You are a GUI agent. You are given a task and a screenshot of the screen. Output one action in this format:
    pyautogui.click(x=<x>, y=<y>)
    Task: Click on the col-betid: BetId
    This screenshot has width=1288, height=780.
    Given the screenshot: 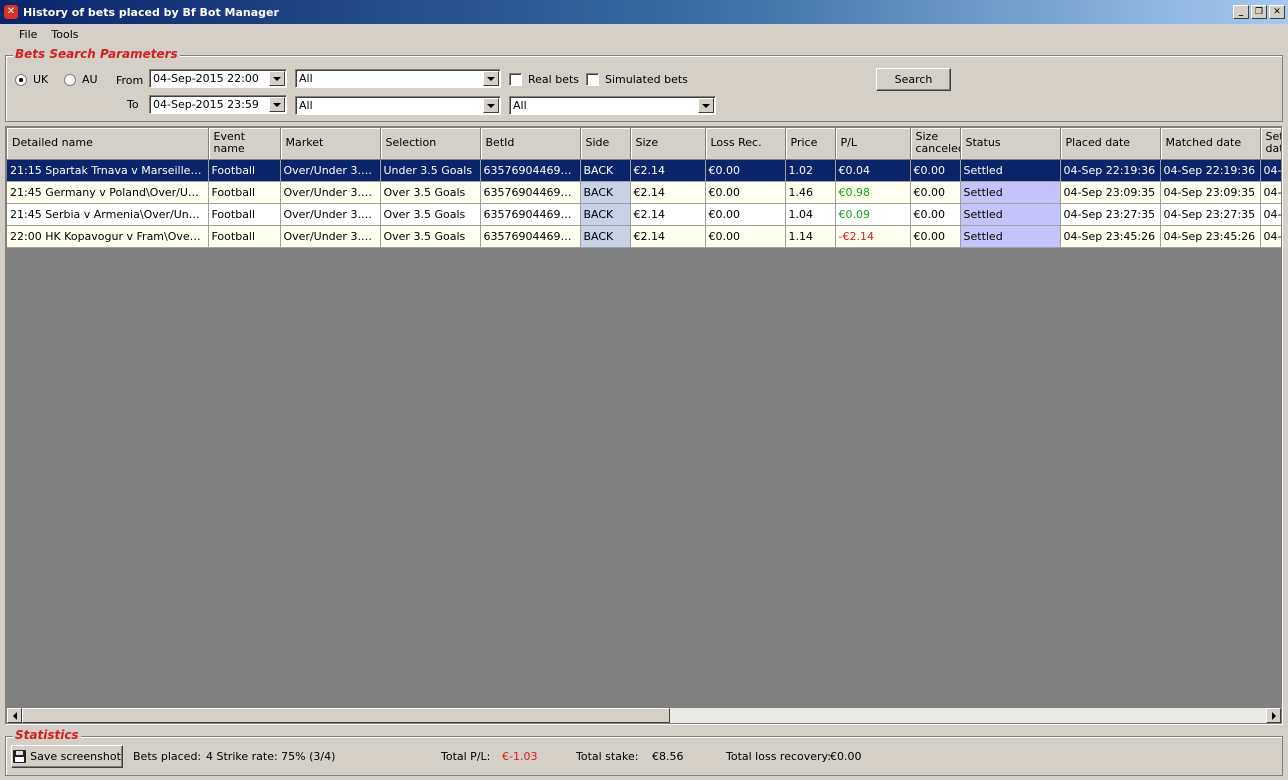 What is the action you would take?
    pyautogui.click(x=530, y=144)
    